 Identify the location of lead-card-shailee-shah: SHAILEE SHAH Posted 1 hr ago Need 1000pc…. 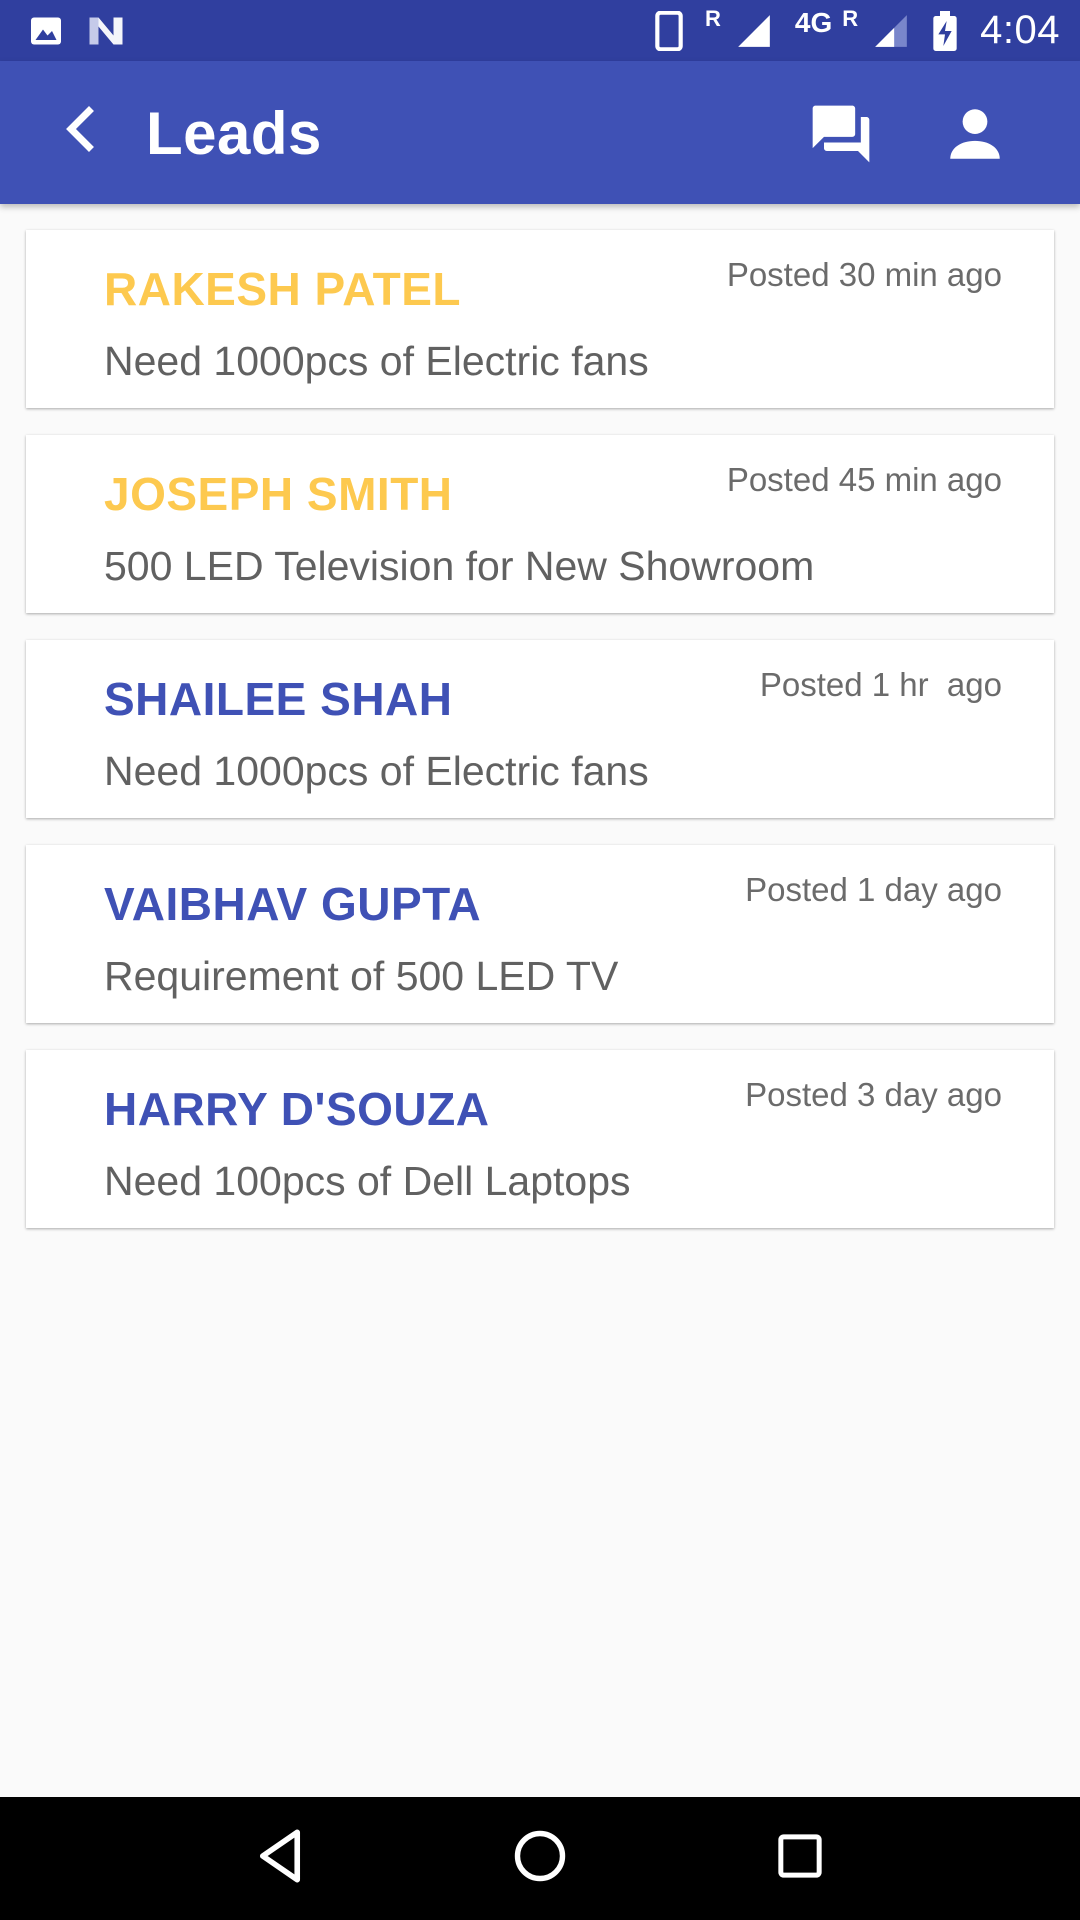
(540, 729).